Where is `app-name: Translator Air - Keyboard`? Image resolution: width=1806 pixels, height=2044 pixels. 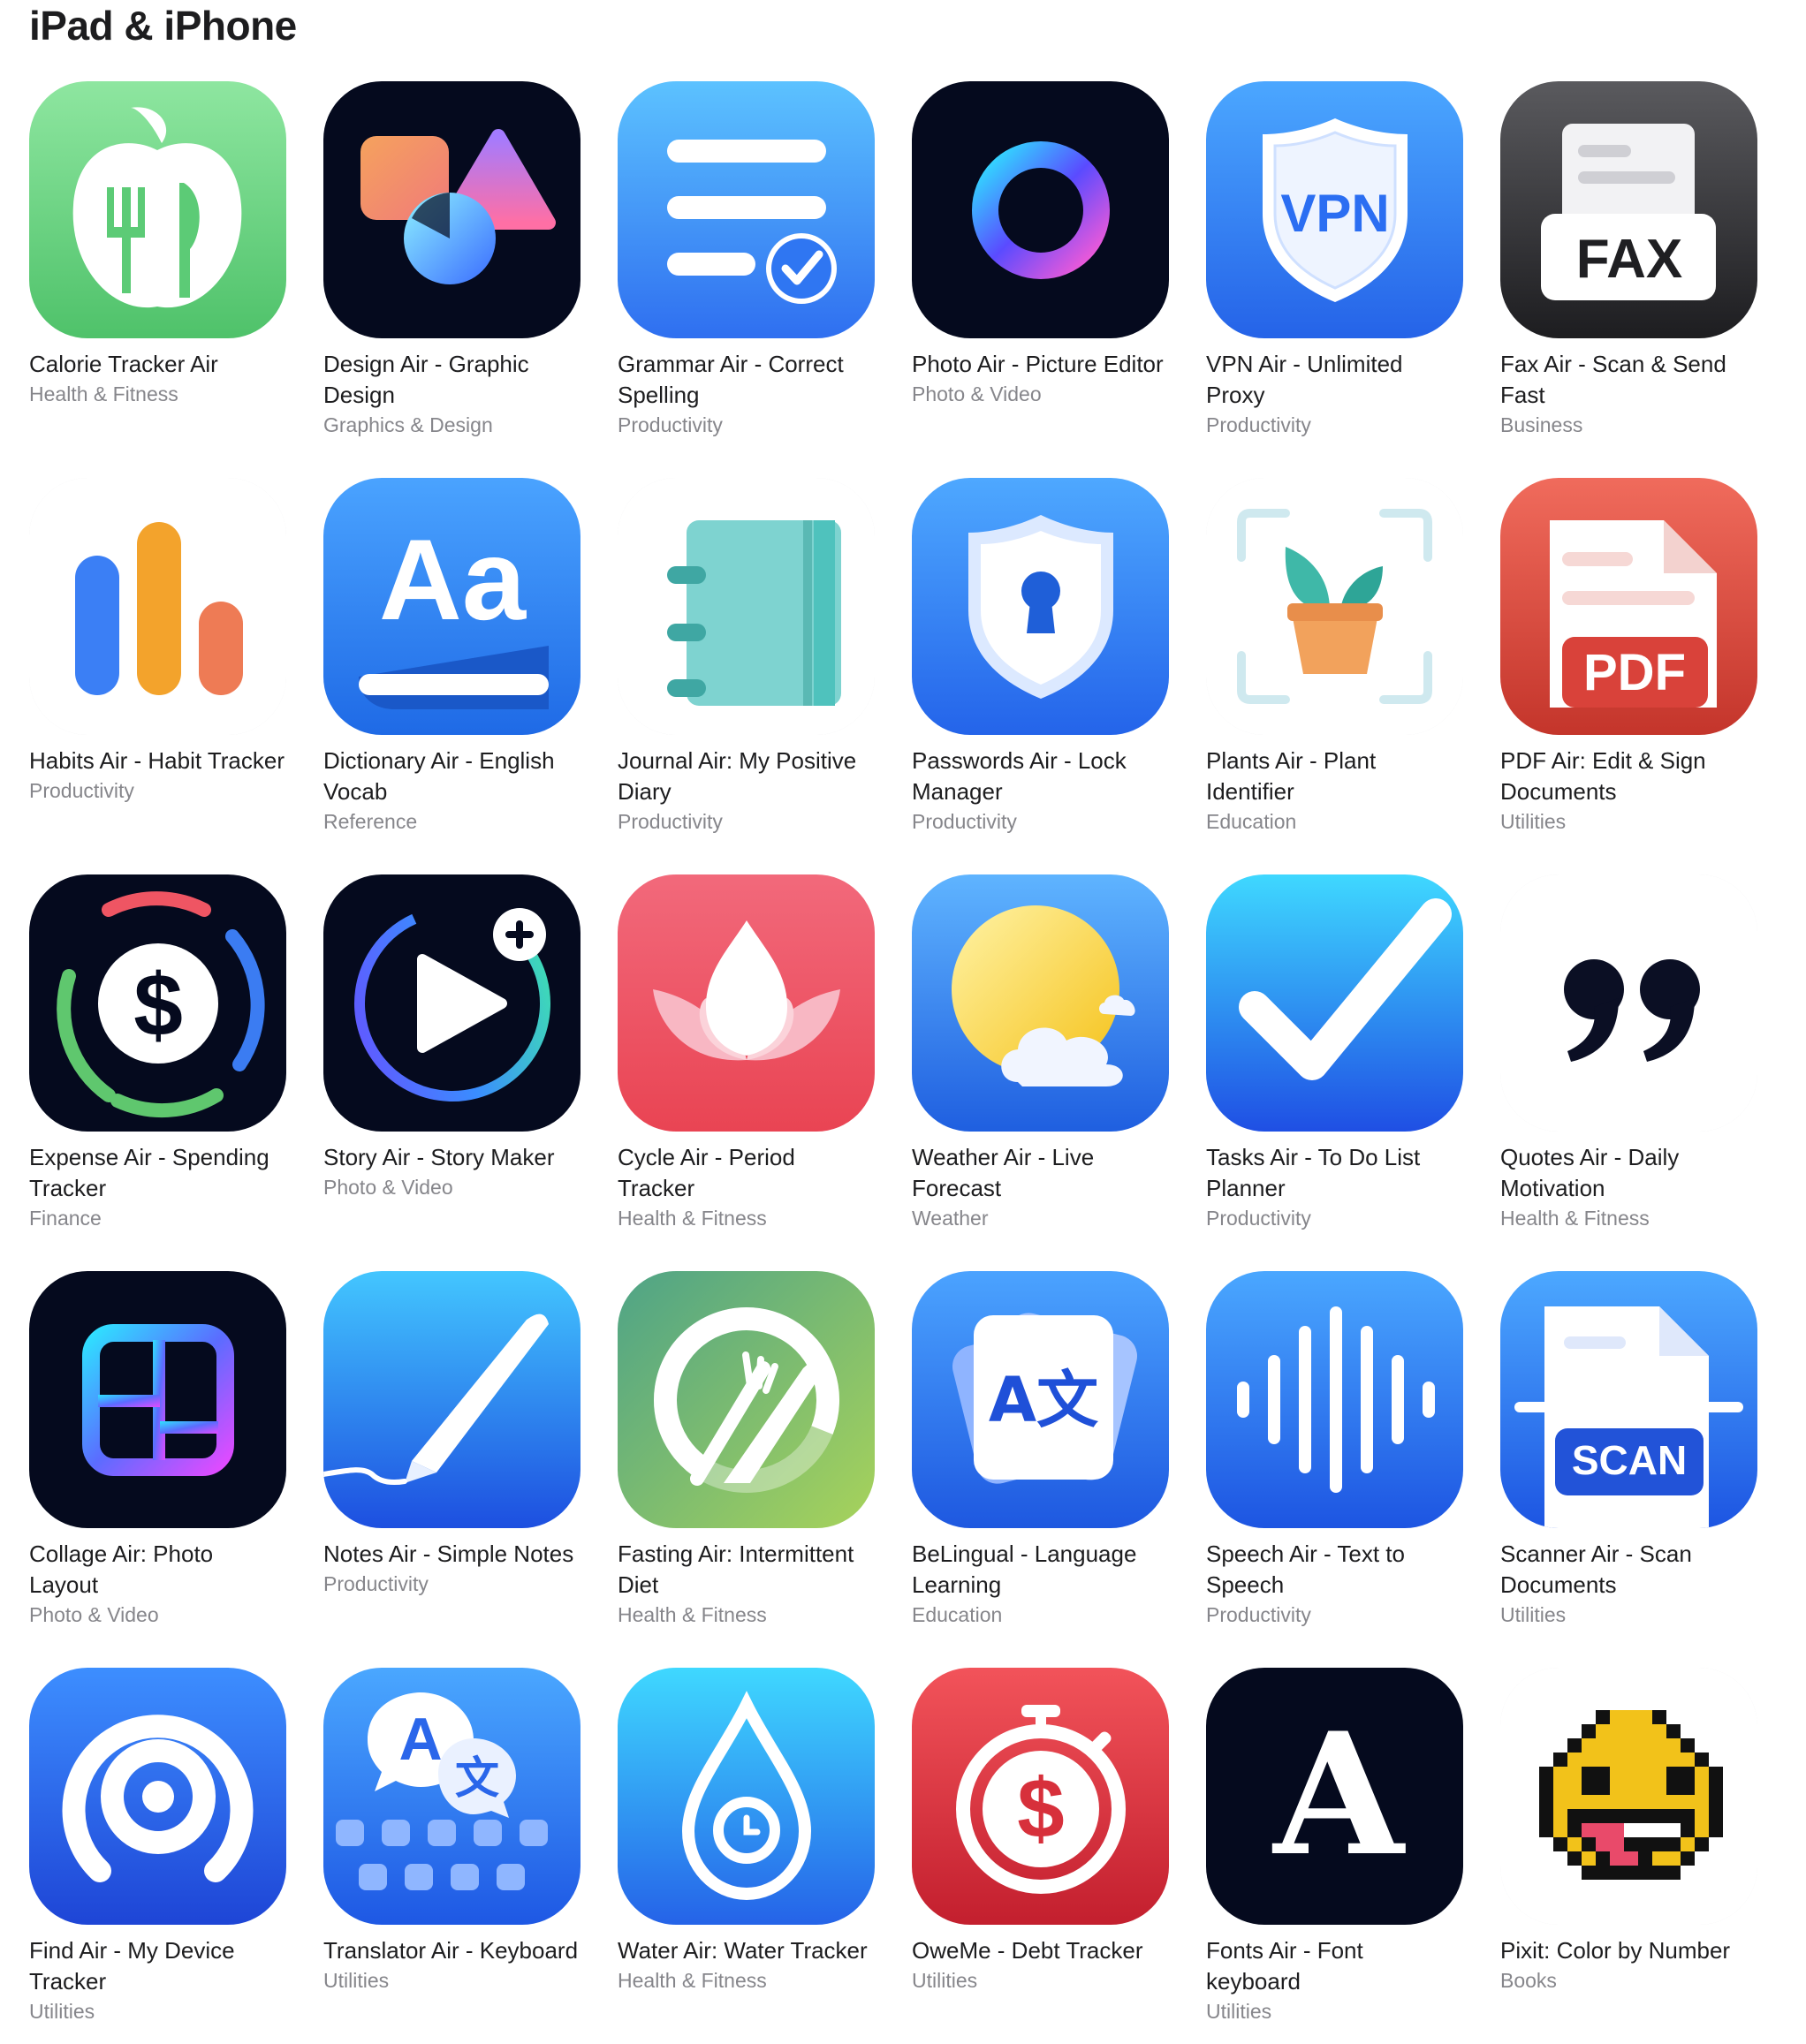 app-name: Translator Air - Keyboard is located at coordinates (451, 1950).